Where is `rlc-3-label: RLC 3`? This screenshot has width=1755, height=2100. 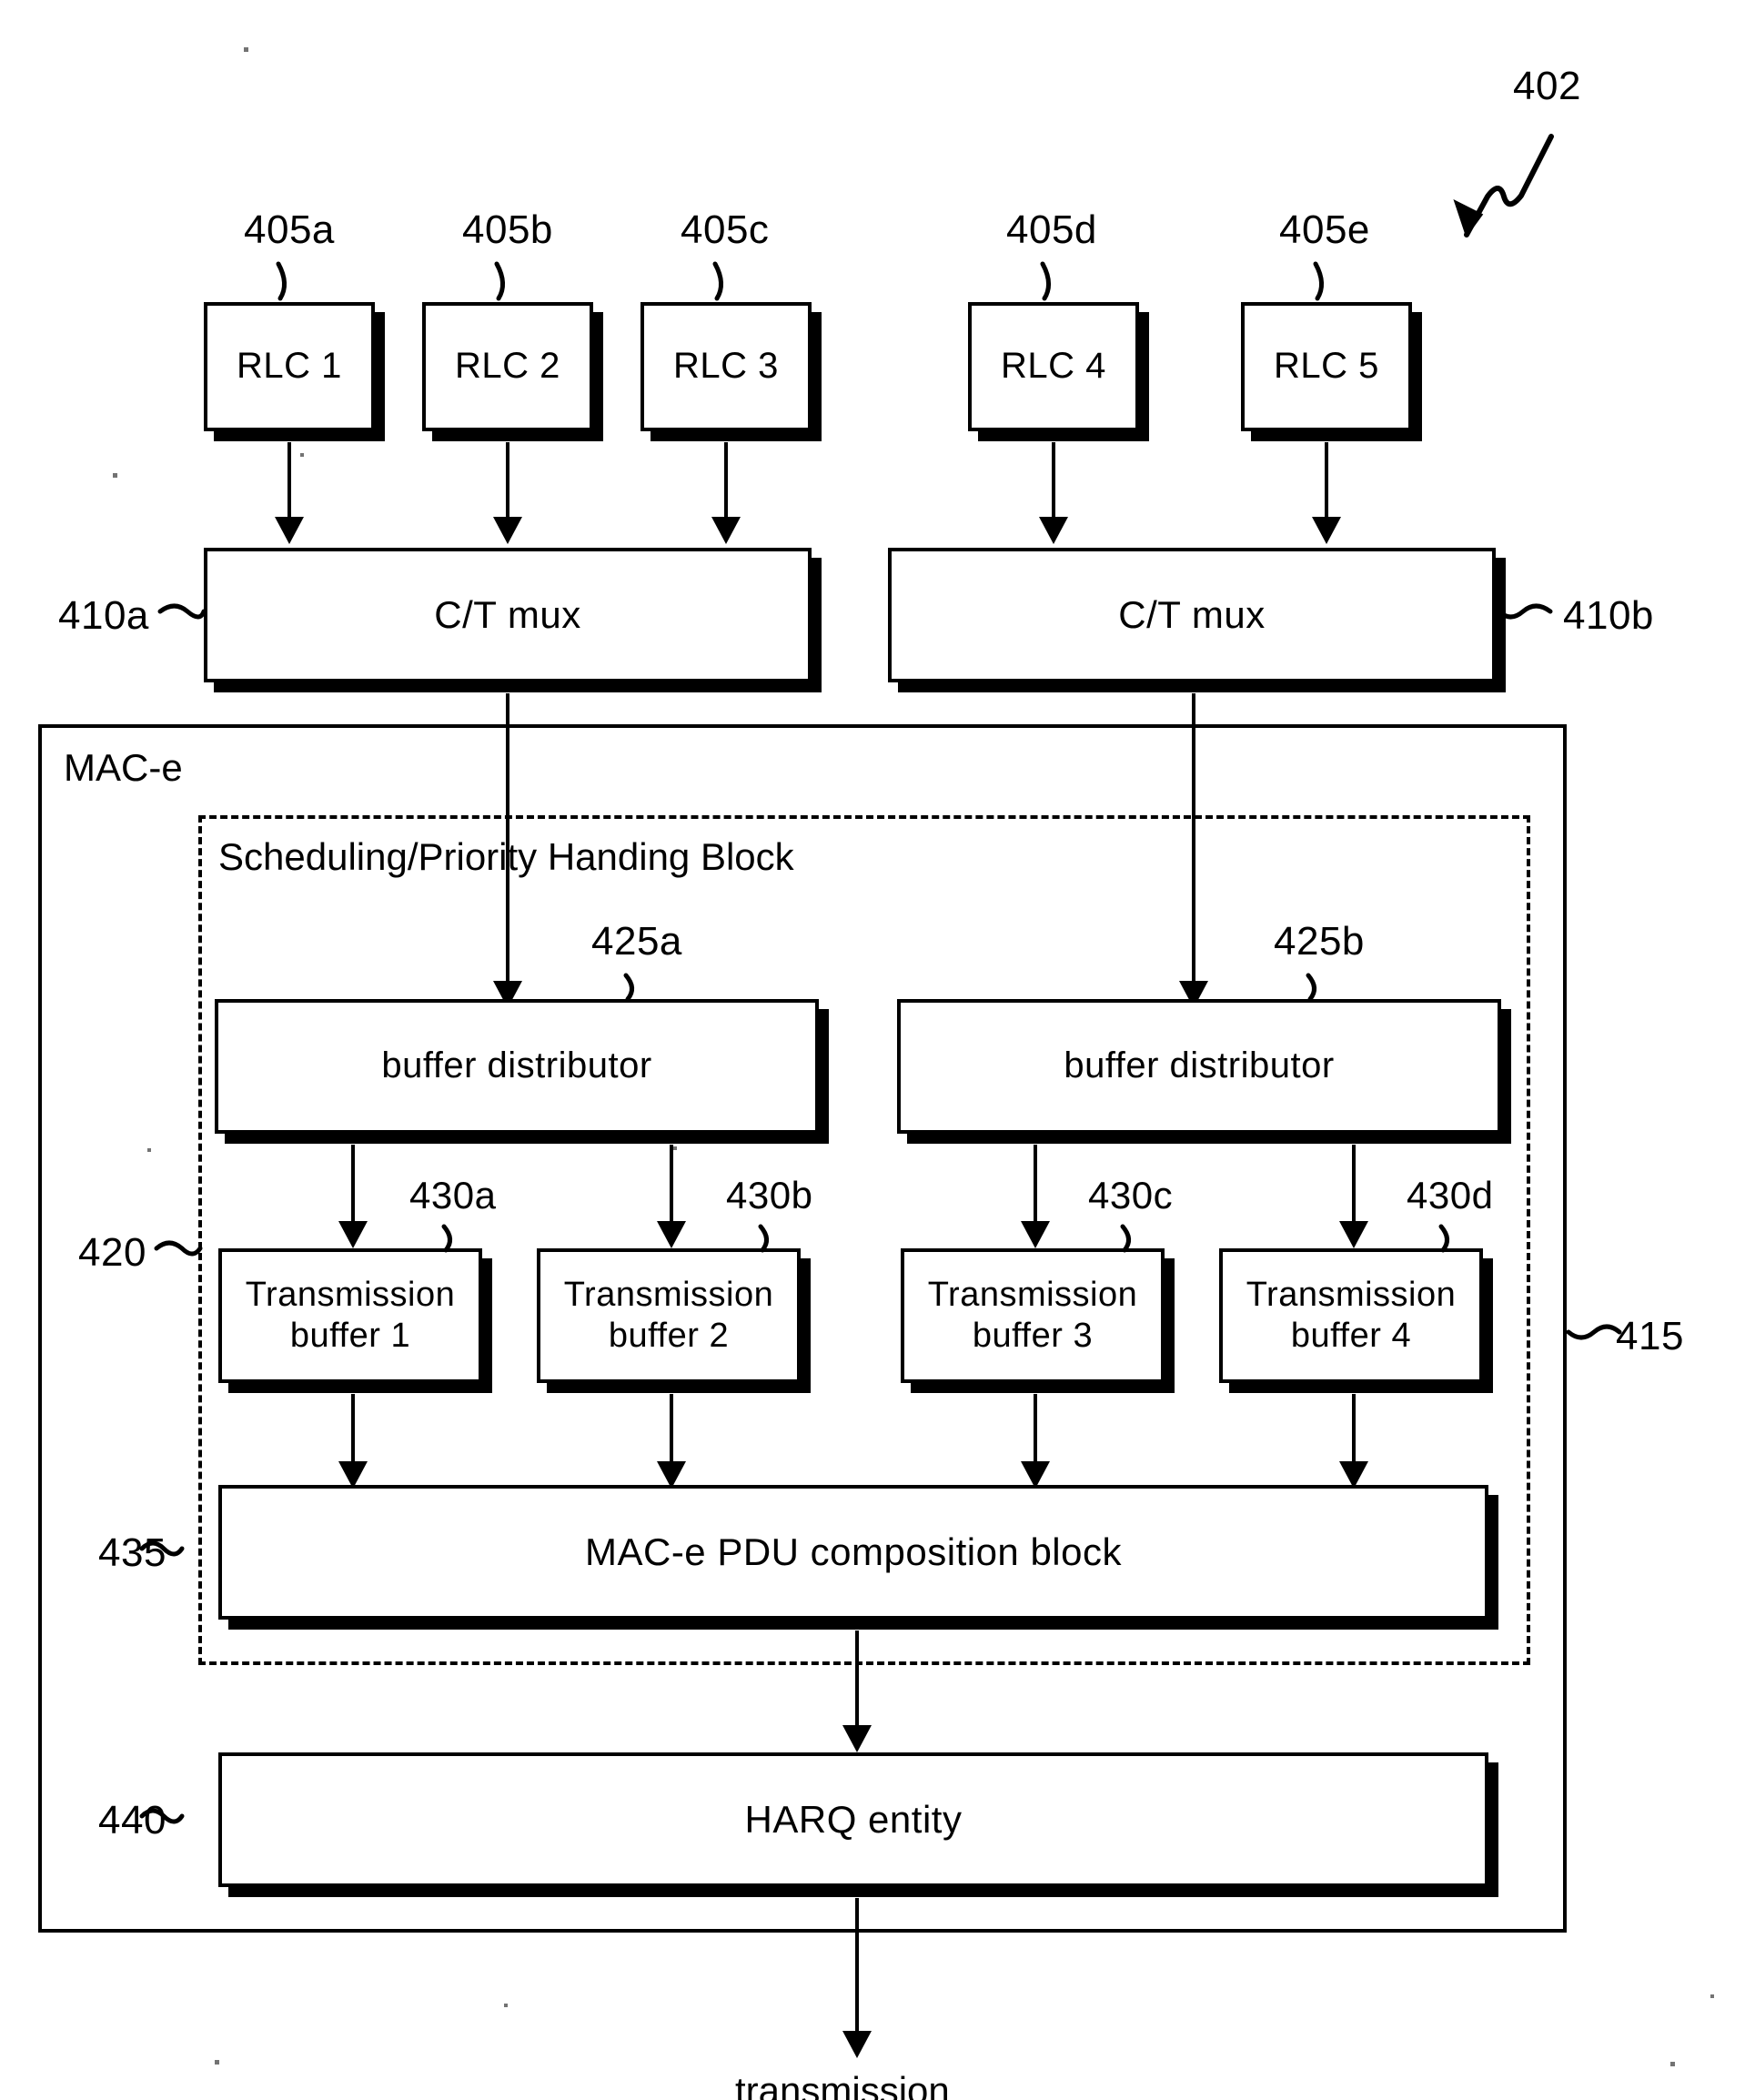 rlc-3-label: RLC 3 is located at coordinates (726, 366).